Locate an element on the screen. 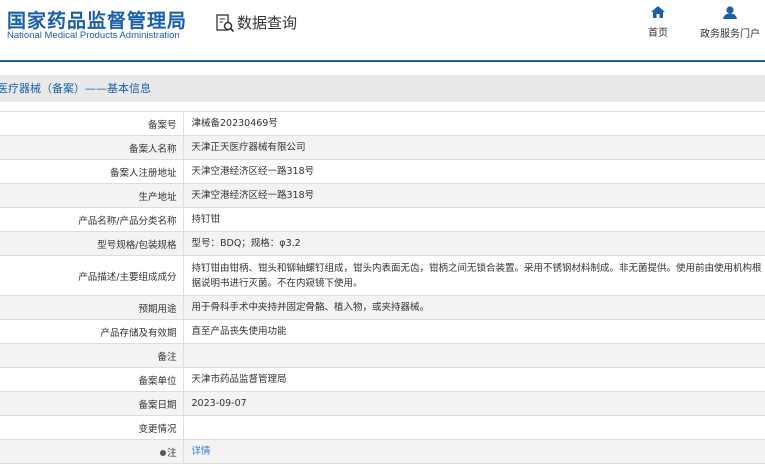 This screenshot has width=765, height=467. row-label: 预期用途 is located at coordinates (92, 307).